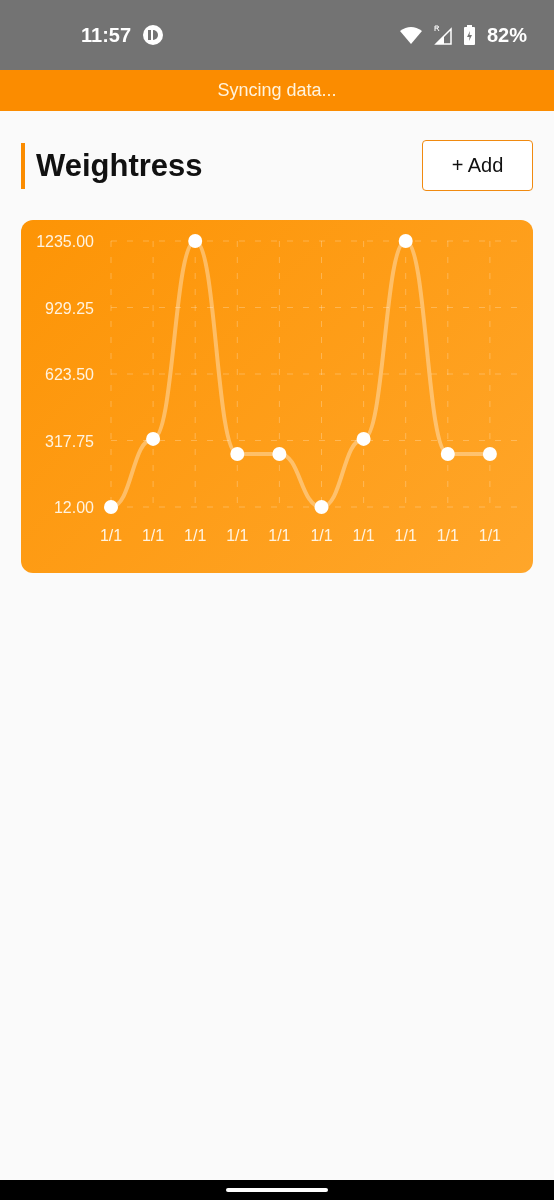 The height and width of the screenshot is (1200, 554). Describe the element at coordinates (153, 35) in the screenshot. I see `notification-icon` at that location.